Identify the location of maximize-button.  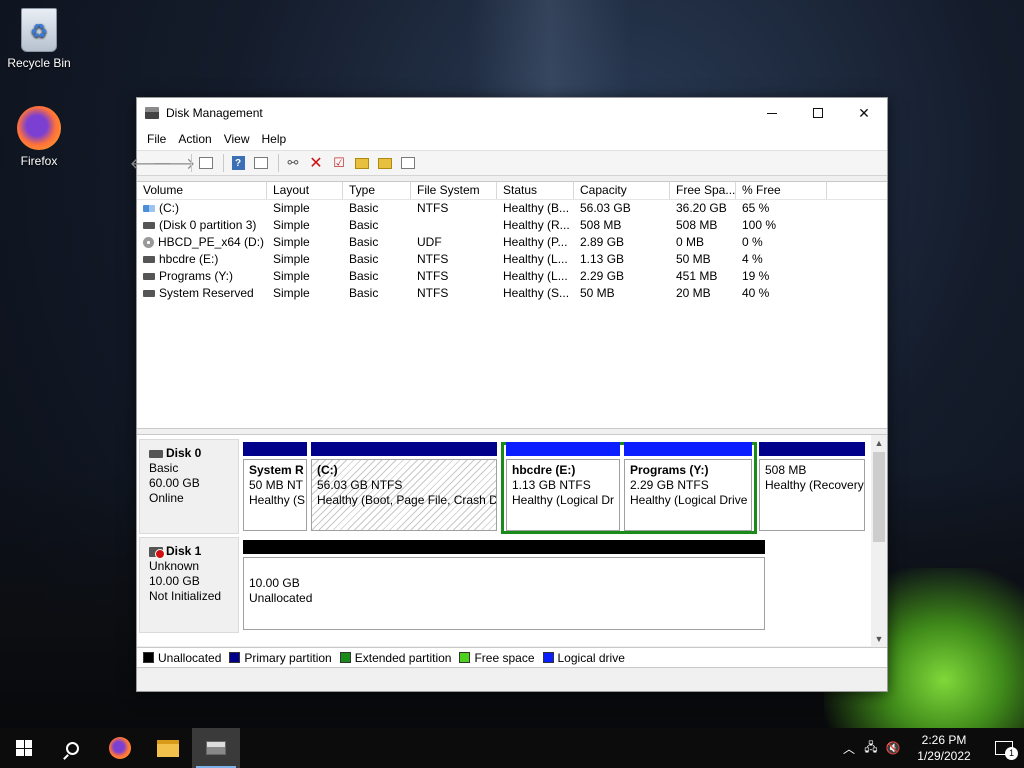
(818, 113).